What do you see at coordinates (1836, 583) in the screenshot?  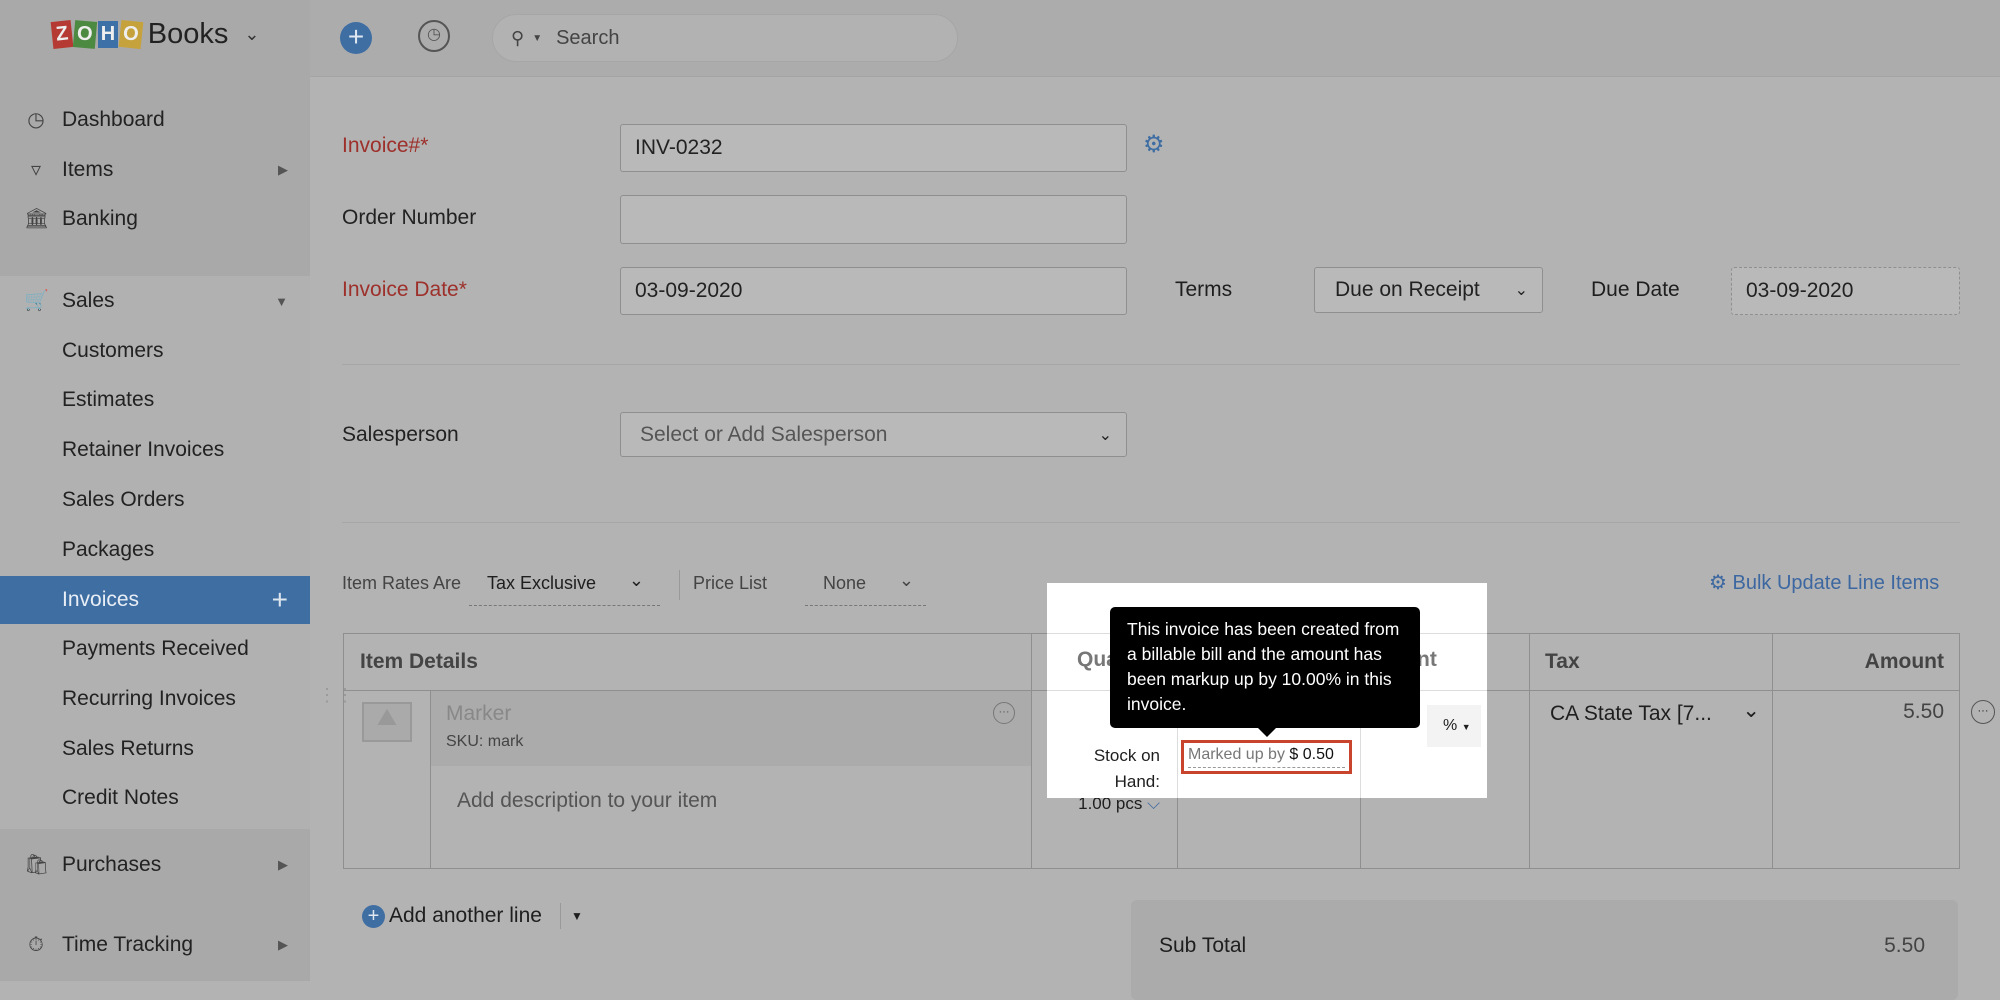 I see `bulk-update-label: Bulk Update Line Items` at bounding box center [1836, 583].